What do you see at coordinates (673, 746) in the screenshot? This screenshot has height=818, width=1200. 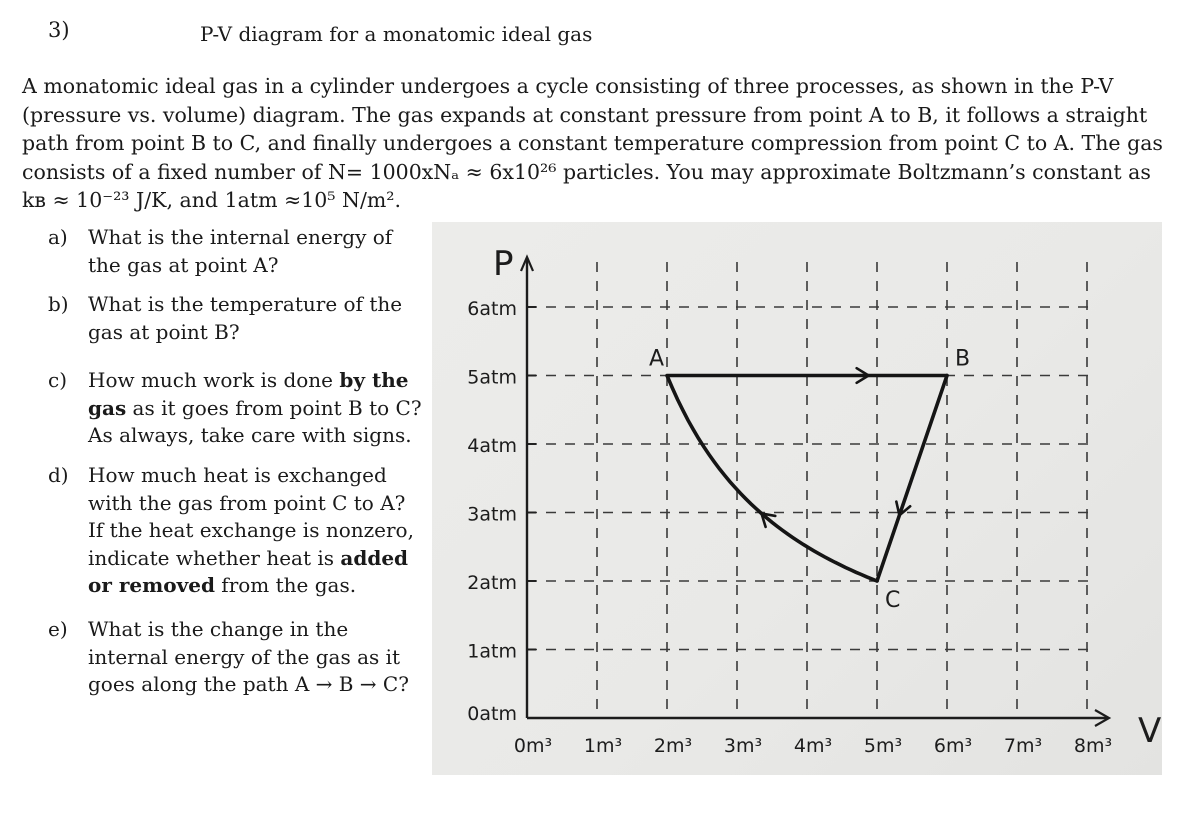 I see `x-tick-label: 2m³` at bounding box center [673, 746].